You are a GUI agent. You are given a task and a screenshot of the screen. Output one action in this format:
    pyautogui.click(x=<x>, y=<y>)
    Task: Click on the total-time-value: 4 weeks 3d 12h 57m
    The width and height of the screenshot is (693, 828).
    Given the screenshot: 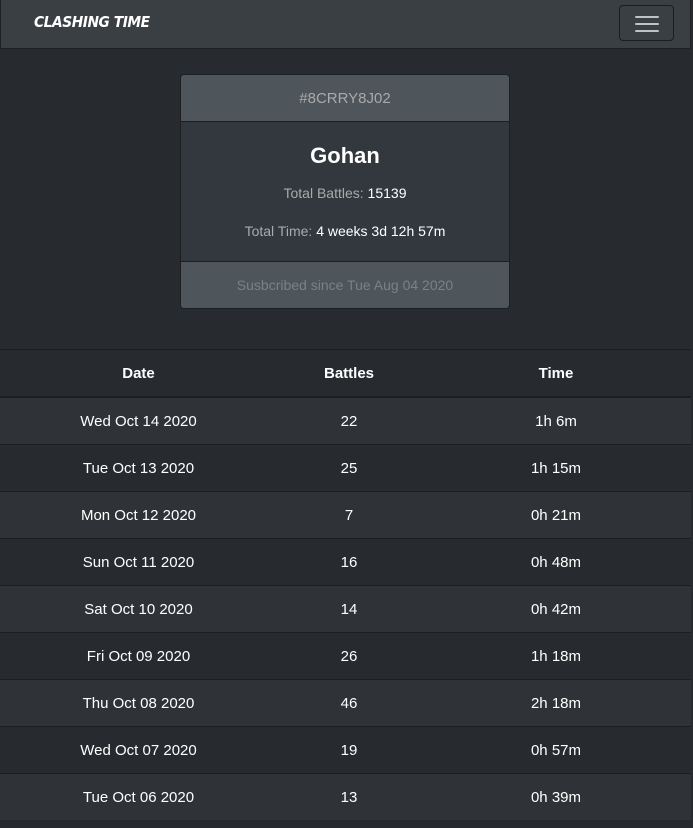 What is the action you would take?
    pyautogui.click(x=381, y=231)
    